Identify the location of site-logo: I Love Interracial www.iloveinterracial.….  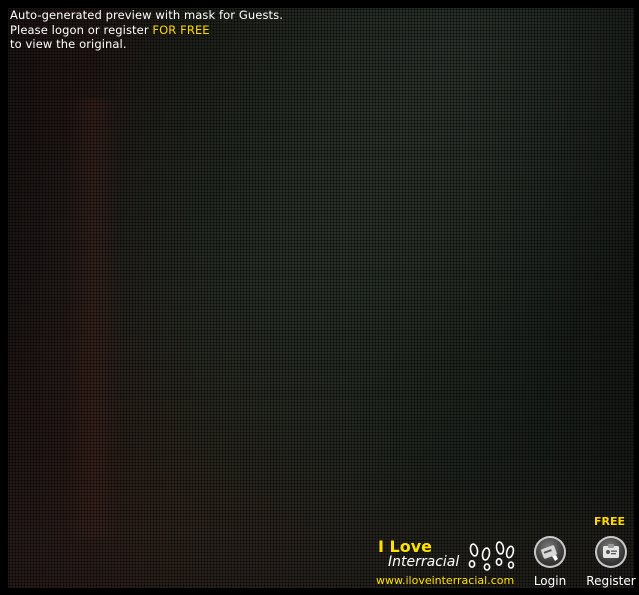
(448, 563).